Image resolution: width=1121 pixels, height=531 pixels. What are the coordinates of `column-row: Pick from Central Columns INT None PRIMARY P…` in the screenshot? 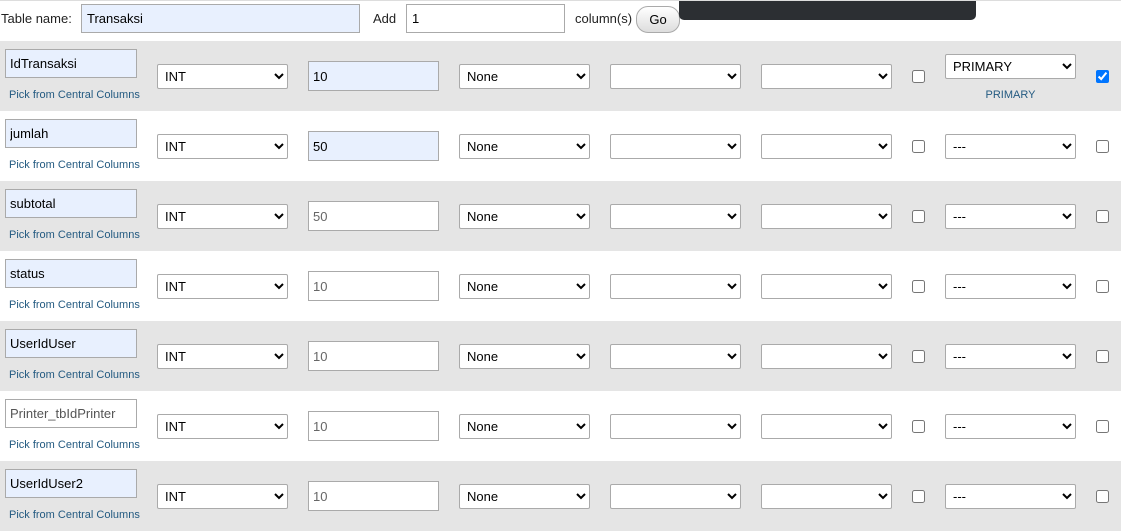 It's located at (560, 76).